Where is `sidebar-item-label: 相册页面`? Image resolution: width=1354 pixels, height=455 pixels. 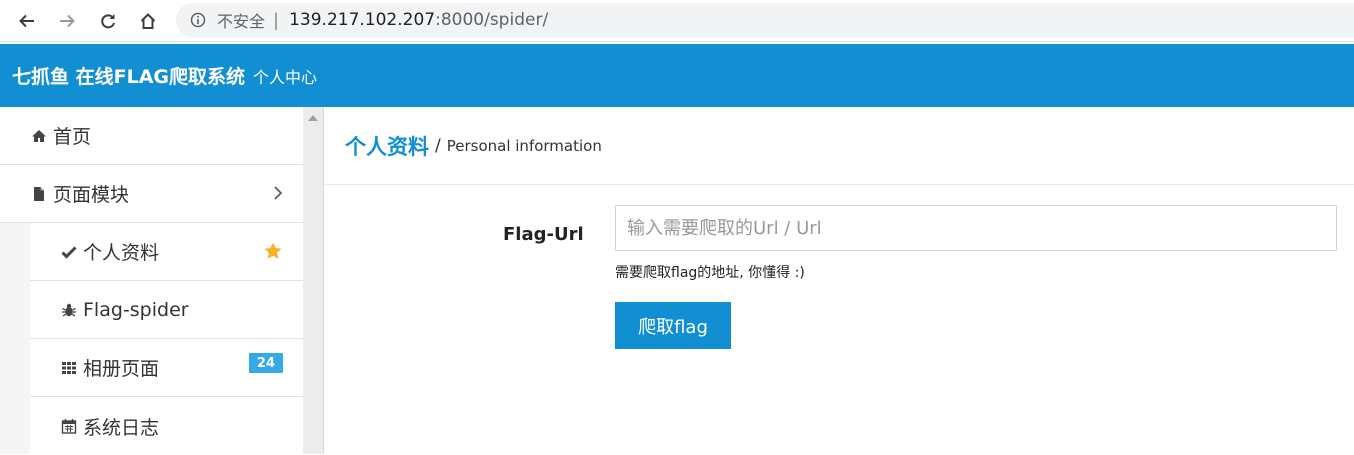
sidebar-item-label: 相册页面 is located at coordinates (121, 369).